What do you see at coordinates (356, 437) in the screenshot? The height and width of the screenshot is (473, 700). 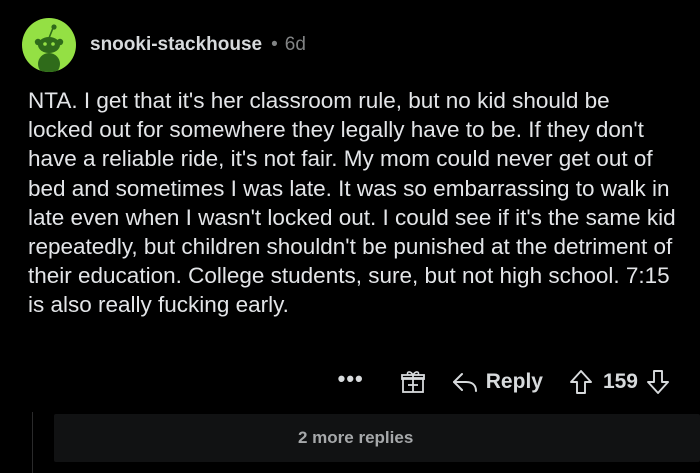 I see `more-replies-label: 2 more replies` at bounding box center [356, 437].